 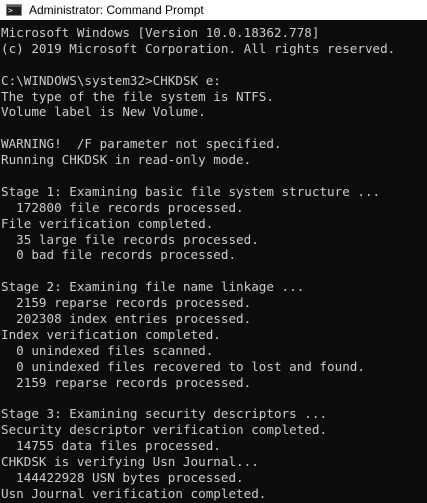 I want to click on console-line: Running CHKDSK in read-only mode., so click(x=126, y=160).